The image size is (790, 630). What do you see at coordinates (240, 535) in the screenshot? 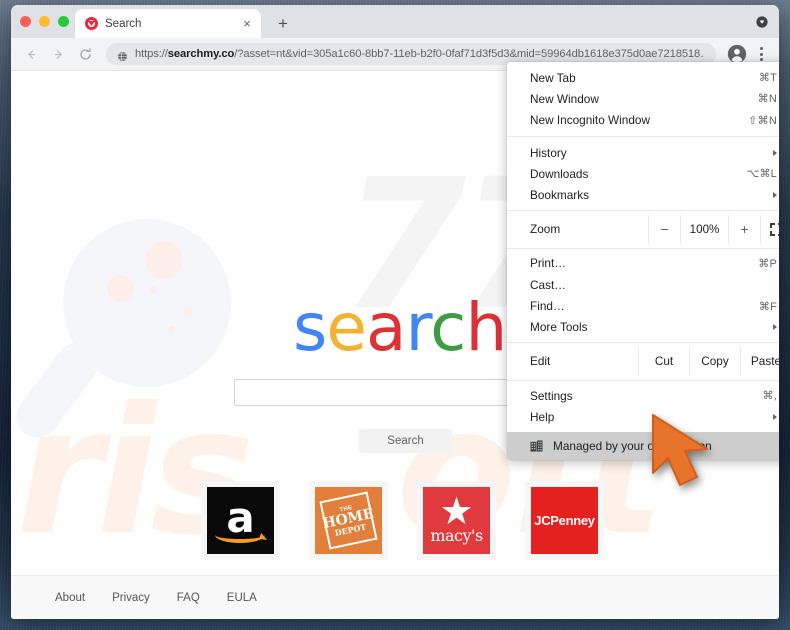
I see `amazon-smile-icon` at bounding box center [240, 535].